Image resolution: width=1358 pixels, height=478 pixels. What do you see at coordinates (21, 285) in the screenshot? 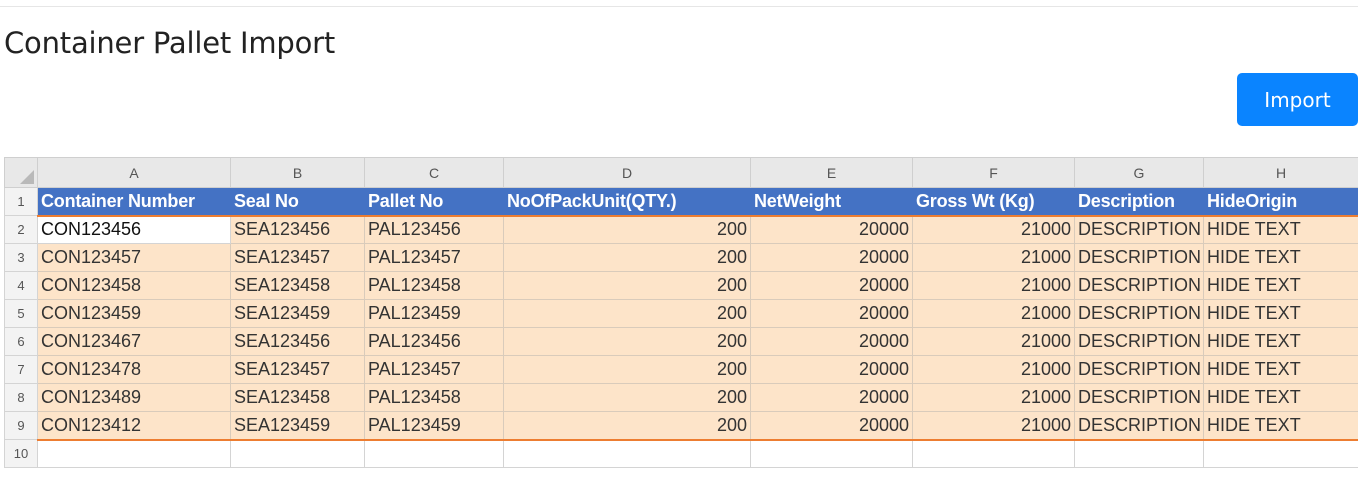
I see `row-number: 4` at bounding box center [21, 285].